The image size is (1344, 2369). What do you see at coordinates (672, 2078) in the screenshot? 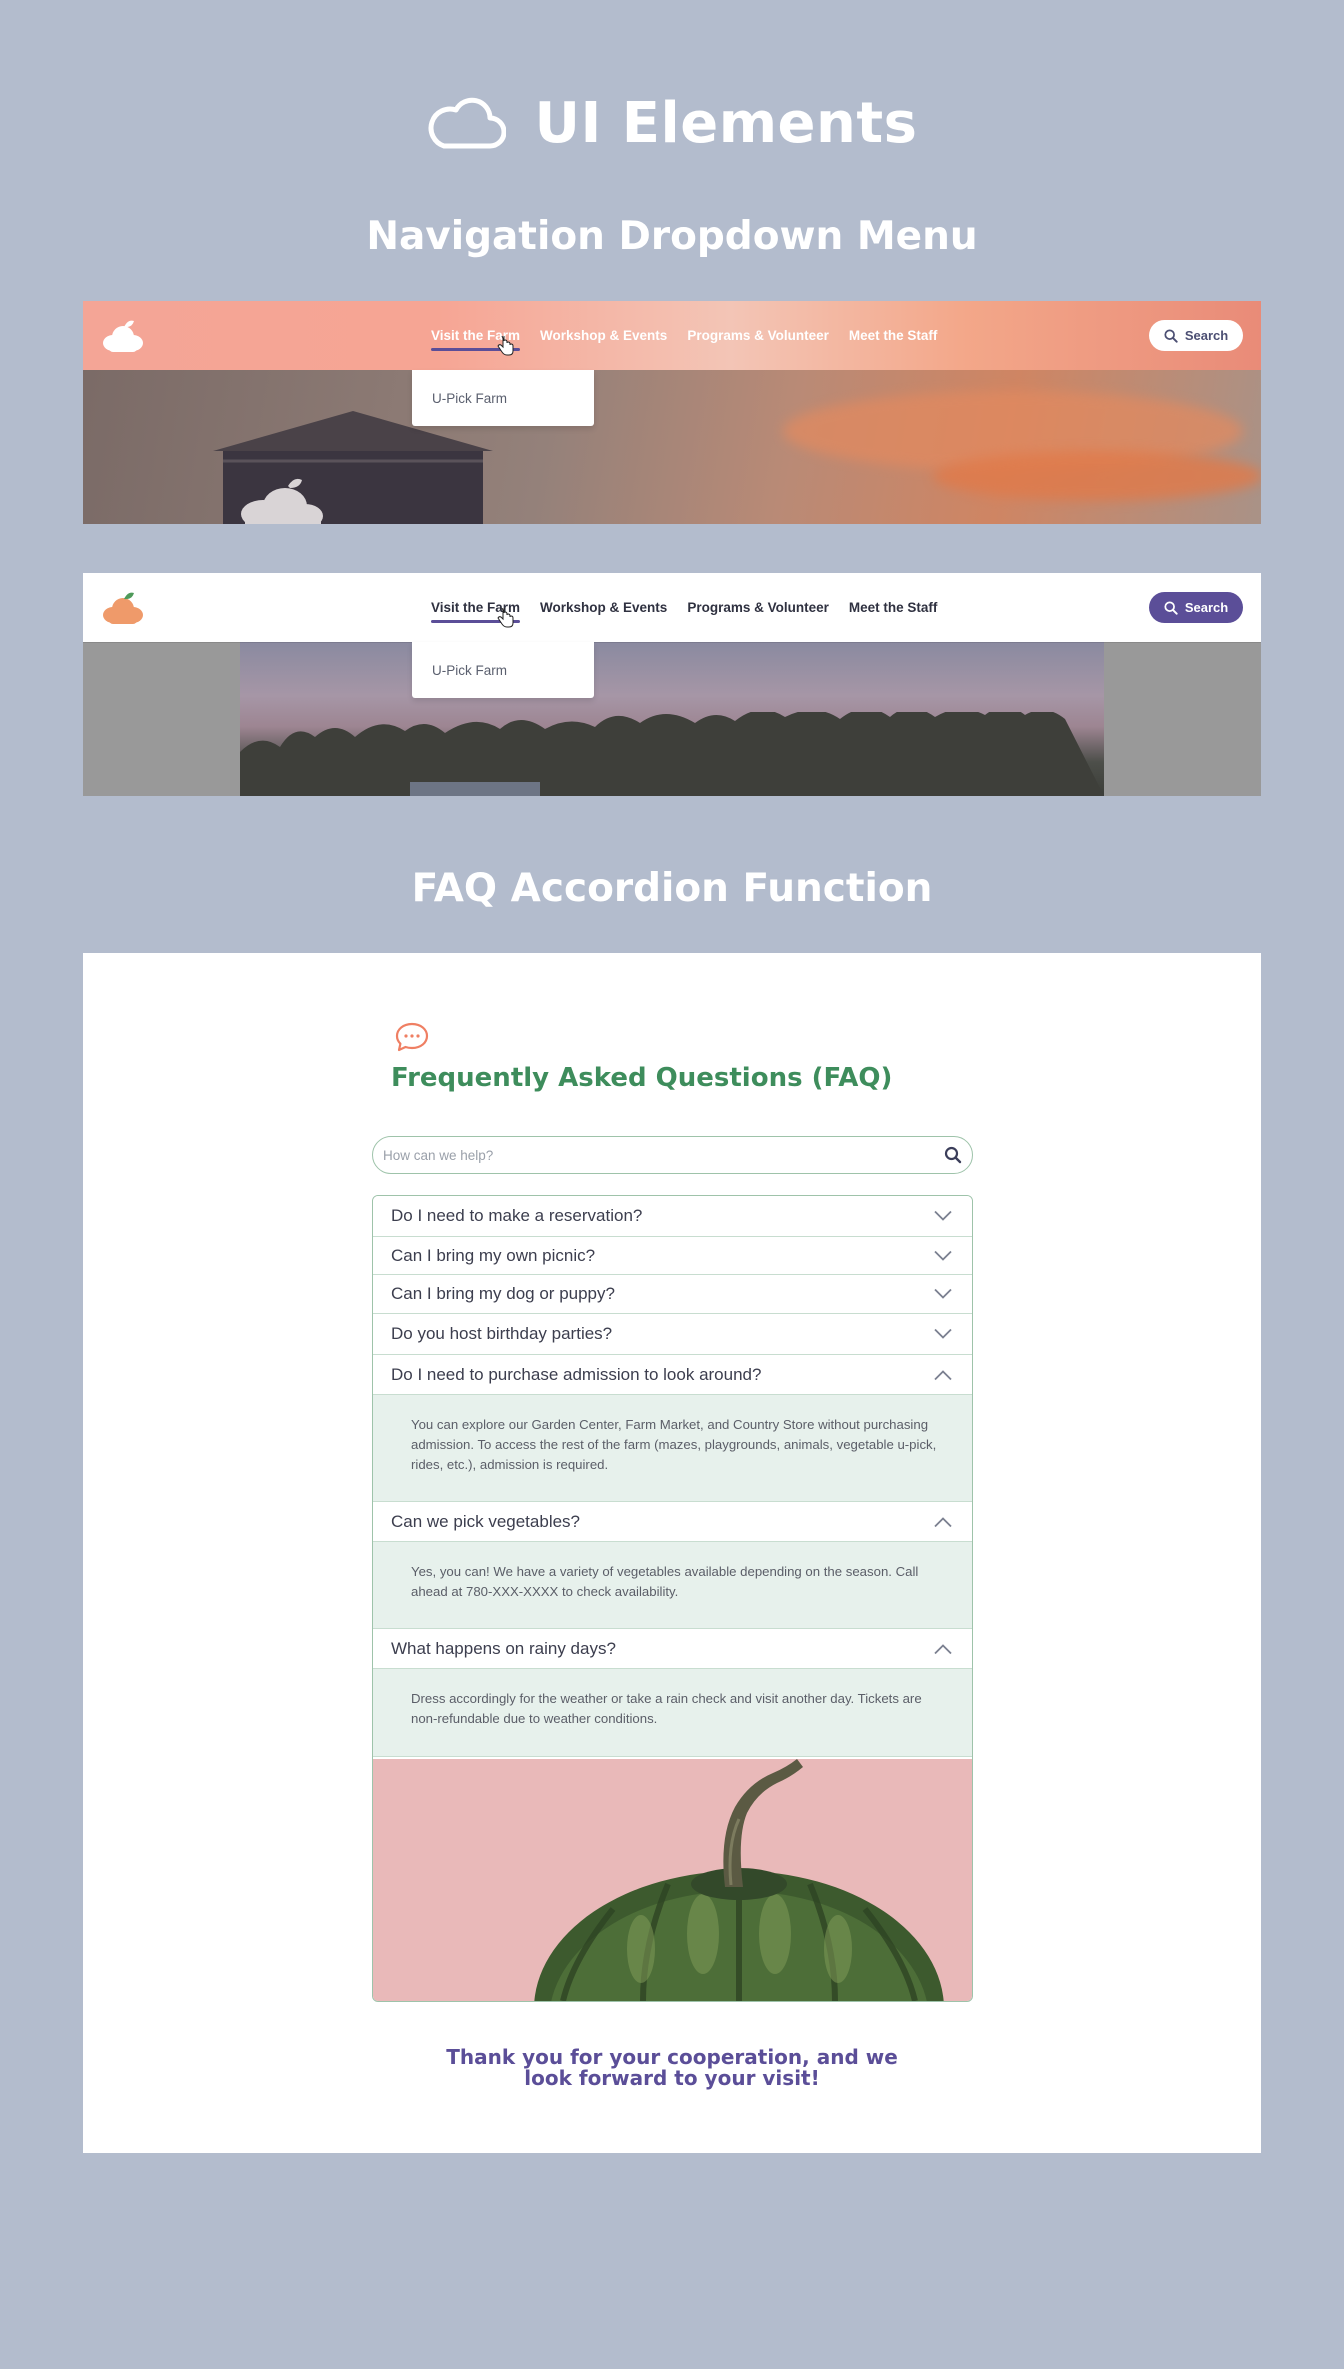
I see `closing-message-line: look forward to your visit!` at bounding box center [672, 2078].